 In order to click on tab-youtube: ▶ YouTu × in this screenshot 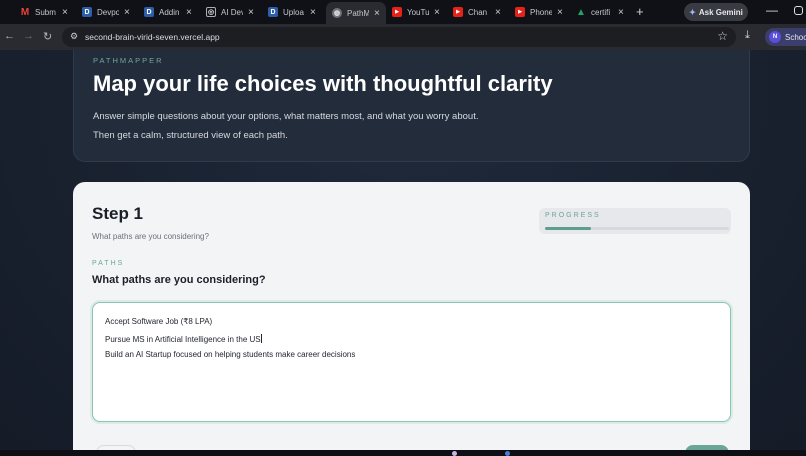, I will do `click(416, 12)`.